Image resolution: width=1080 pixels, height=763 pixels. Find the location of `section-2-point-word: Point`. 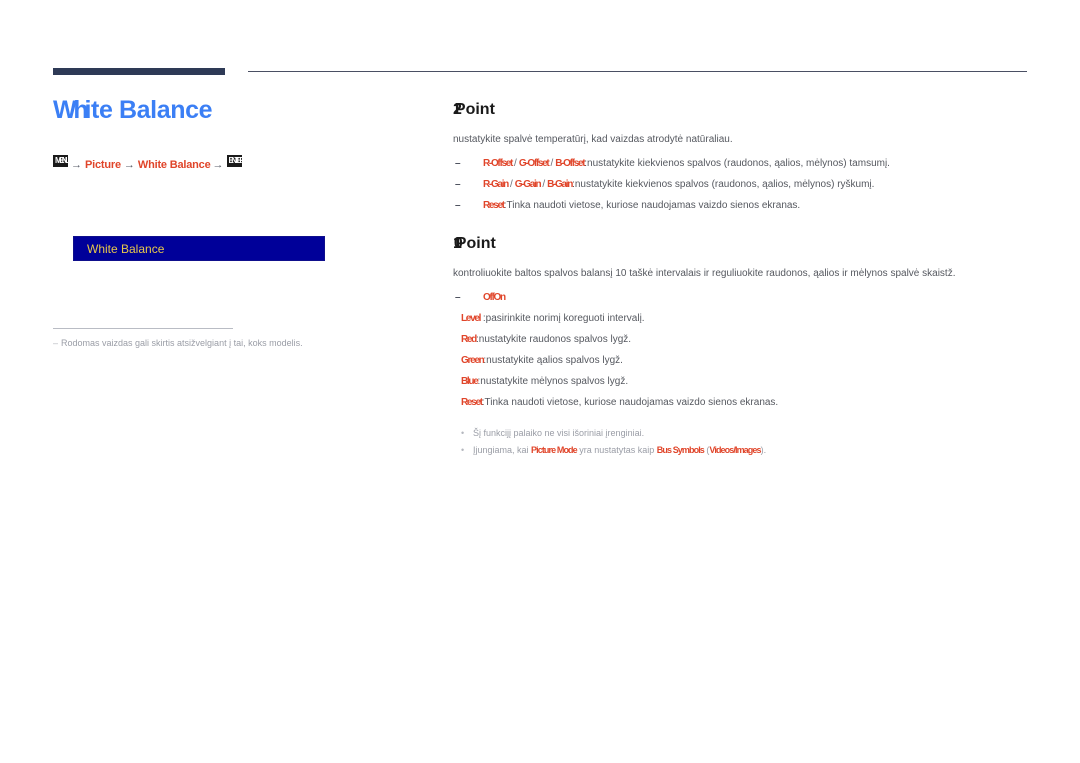

section-2-point-word: Point is located at coordinates (474, 109).